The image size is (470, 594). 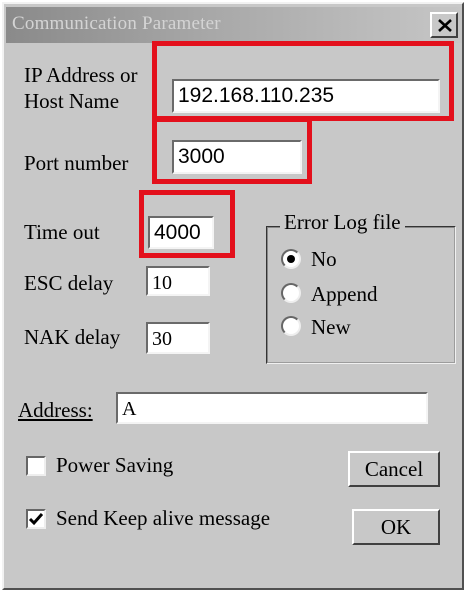 What do you see at coordinates (394, 469) in the screenshot?
I see `cancel-button: Cancel` at bounding box center [394, 469].